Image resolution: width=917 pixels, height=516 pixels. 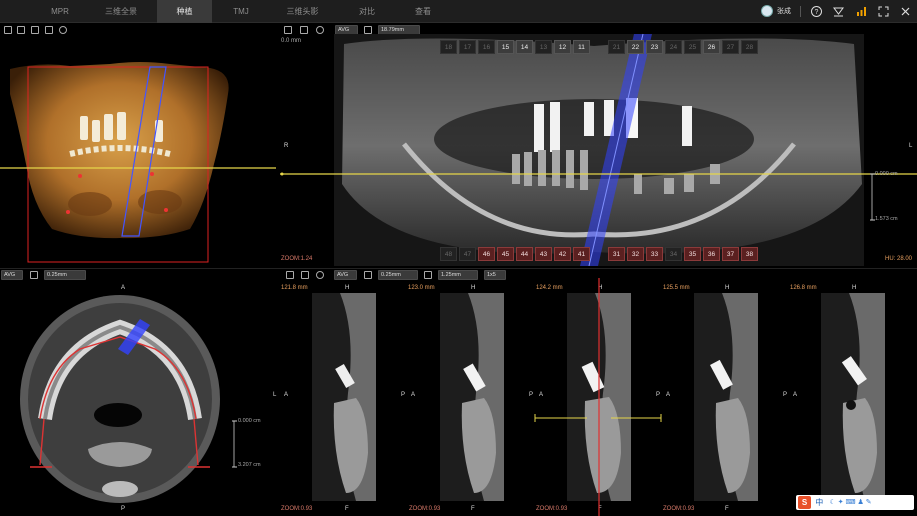 What do you see at coordinates (726, 397) in the screenshot?
I see `slice-4-image` at bounding box center [726, 397].